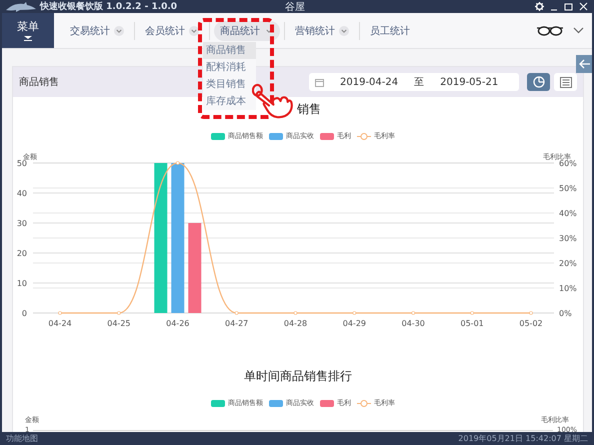 This screenshot has height=445, width=594. What do you see at coordinates (565, 313) in the screenshot?
I see `axis-tick-label: 0%` at bounding box center [565, 313].